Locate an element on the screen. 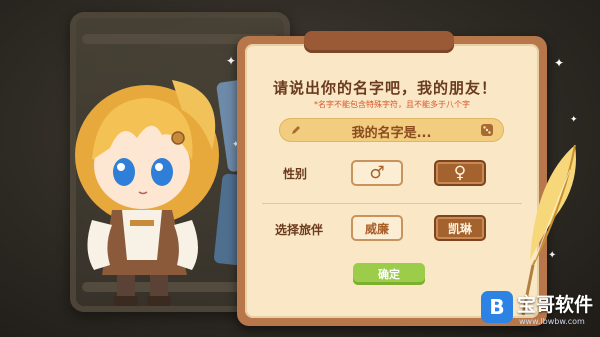 This screenshot has height=337, width=600. watermark-url: www.lbwbw.com is located at coordinates (552, 321).